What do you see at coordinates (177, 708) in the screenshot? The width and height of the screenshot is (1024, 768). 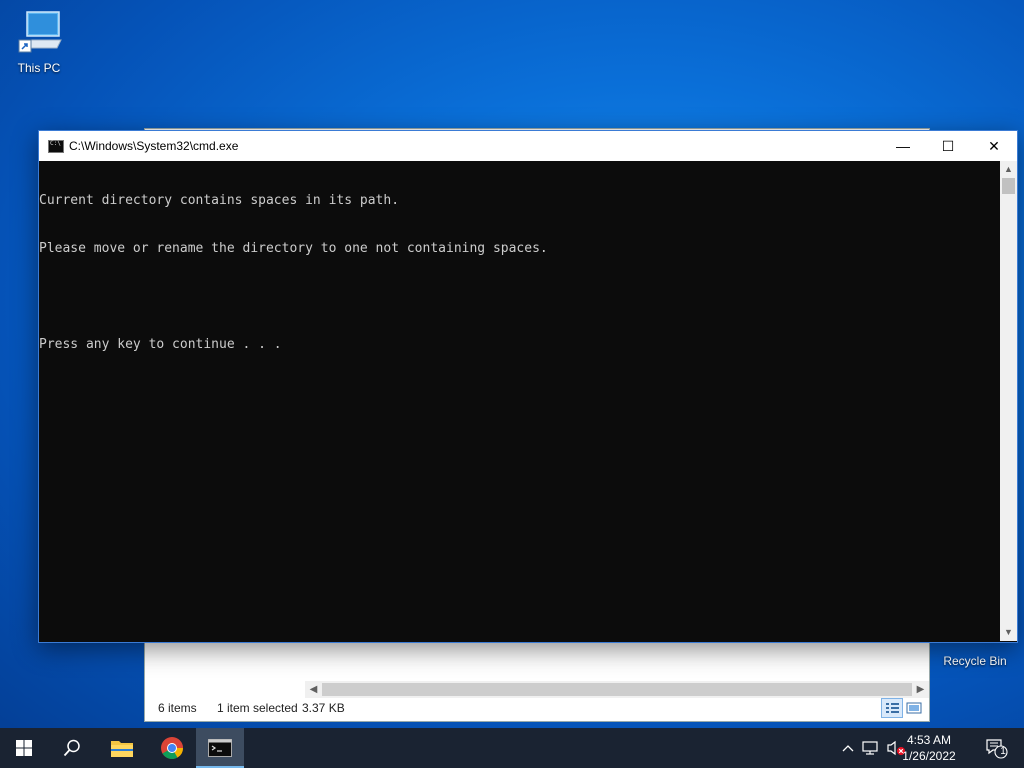 I see `items-count: 6 items` at bounding box center [177, 708].